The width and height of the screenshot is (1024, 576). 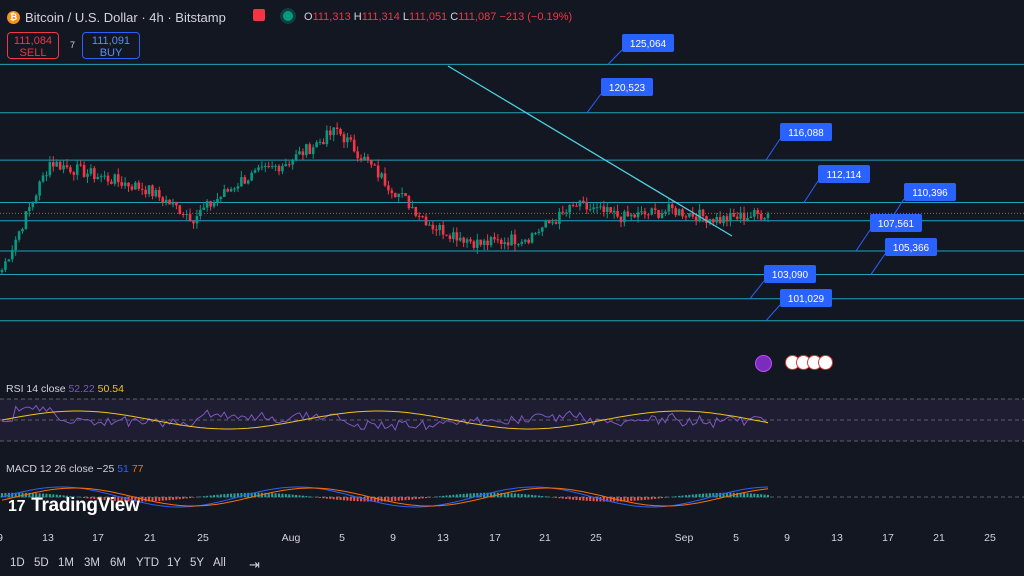 What do you see at coordinates (837, 538) in the screenshot?
I see `x-axis-tick-label: 13` at bounding box center [837, 538].